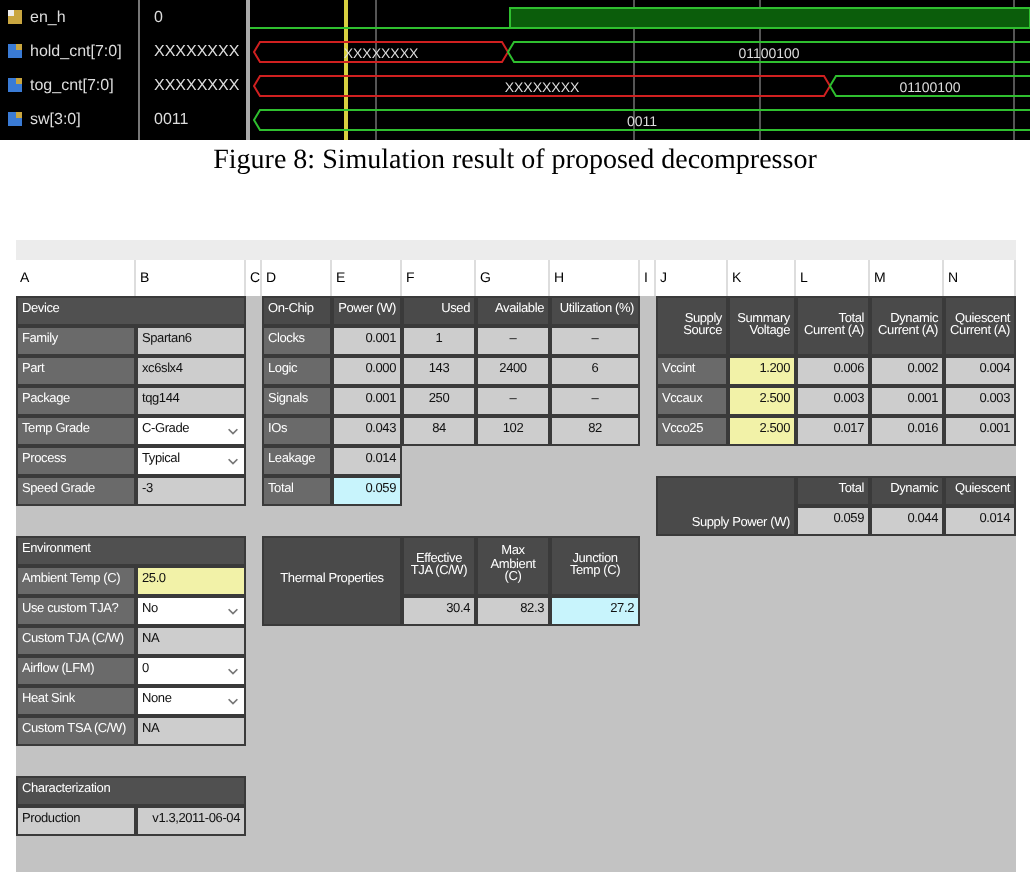 Image resolution: width=1030 pixels, height=872 pixels. I want to click on signal-value: 0011, so click(171, 119).